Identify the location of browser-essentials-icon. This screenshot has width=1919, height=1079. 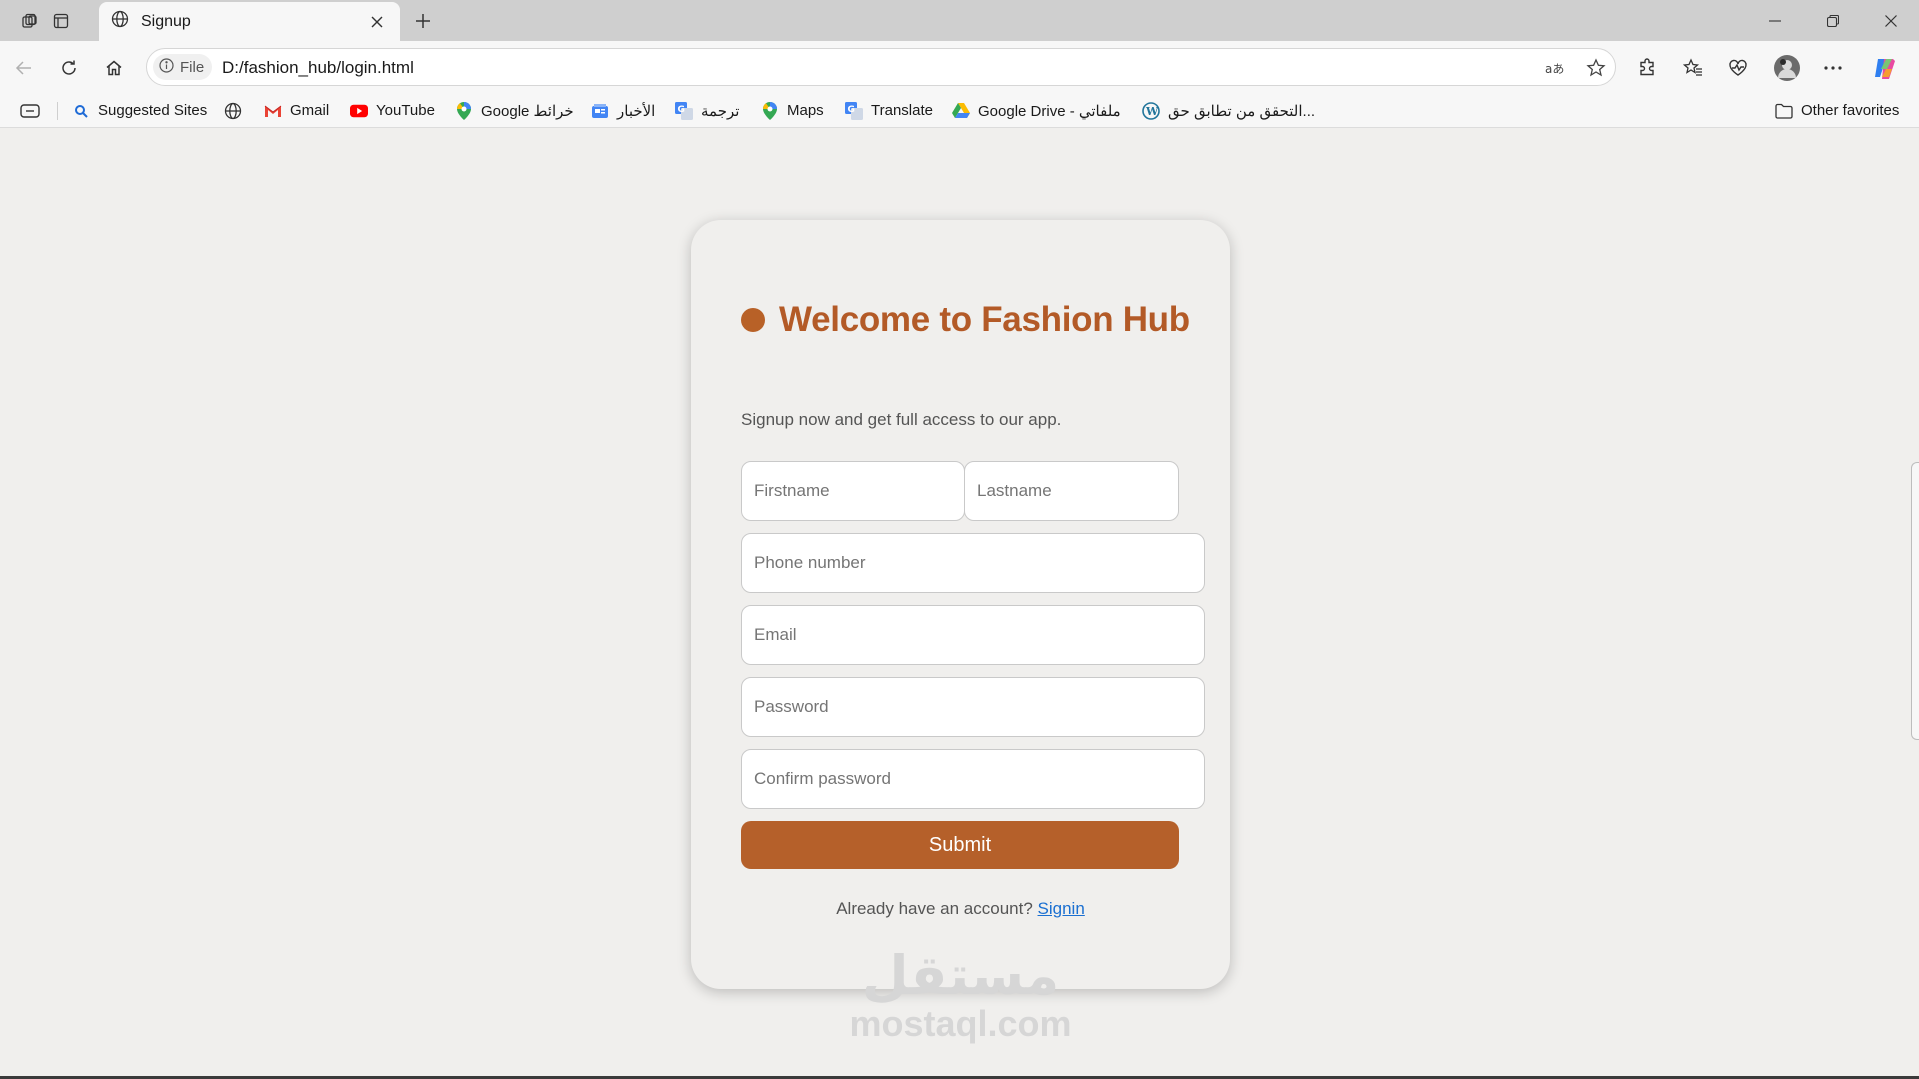
(1738, 68).